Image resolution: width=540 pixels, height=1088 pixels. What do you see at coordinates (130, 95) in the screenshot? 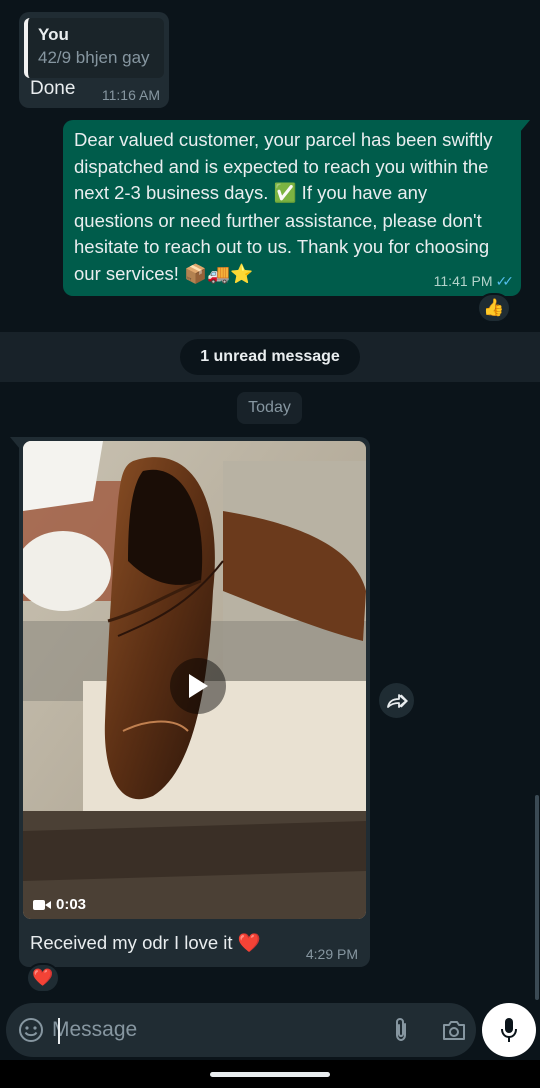
I see `message-time: 11:16 AM` at bounding box center [130, 95].